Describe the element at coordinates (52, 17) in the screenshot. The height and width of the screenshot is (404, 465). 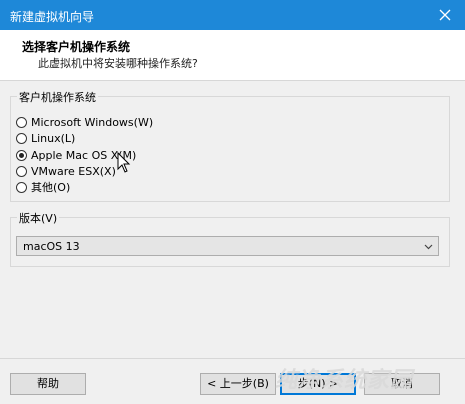
I see `window-title: 新建虚拟机向导` at that location.